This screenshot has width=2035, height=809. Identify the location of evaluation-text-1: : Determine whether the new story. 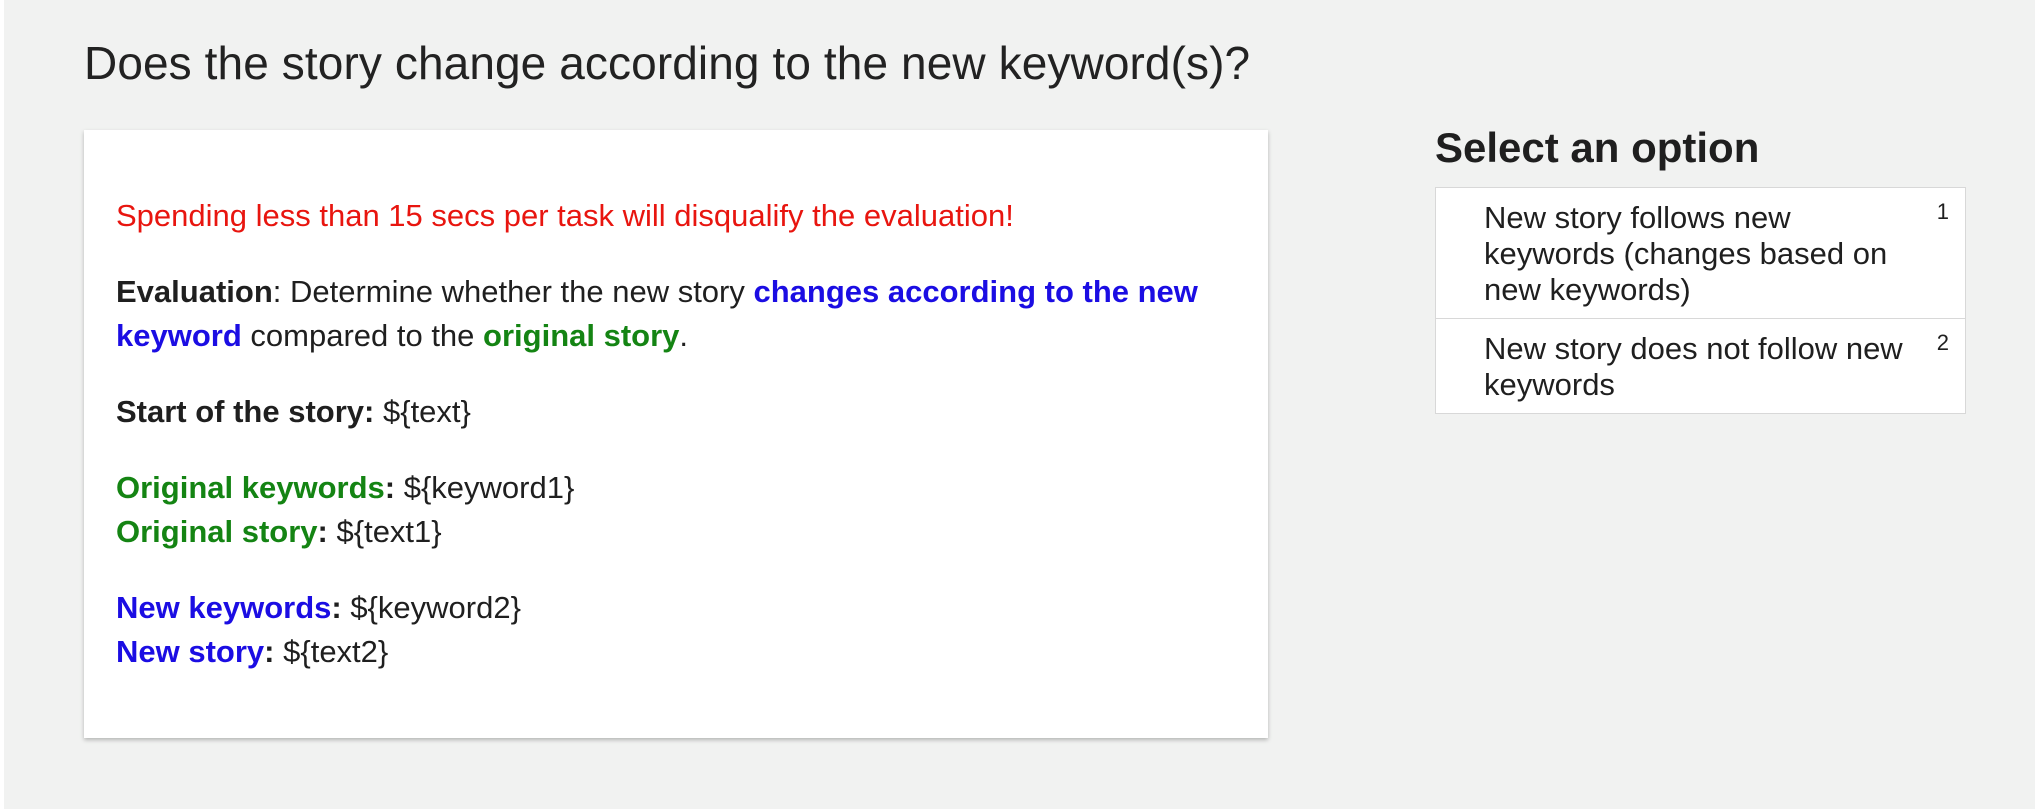
(513, 291).